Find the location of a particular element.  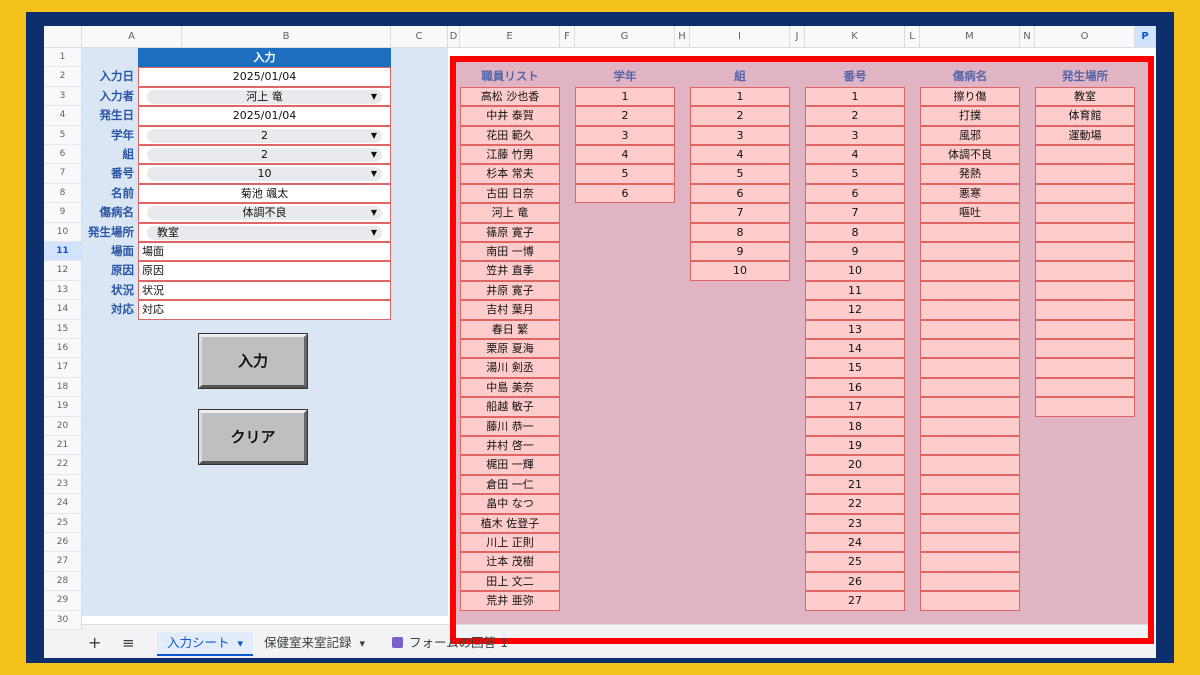

sheet-tab: フォームの回答 1 is located at coordinates (450, 644).